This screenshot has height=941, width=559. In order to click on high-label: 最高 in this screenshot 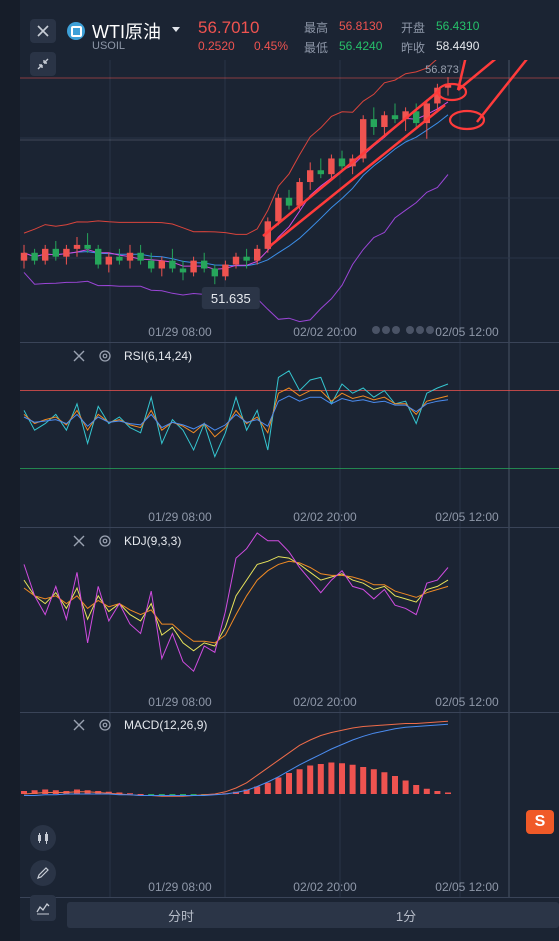, I will do `click(316, 28)`.